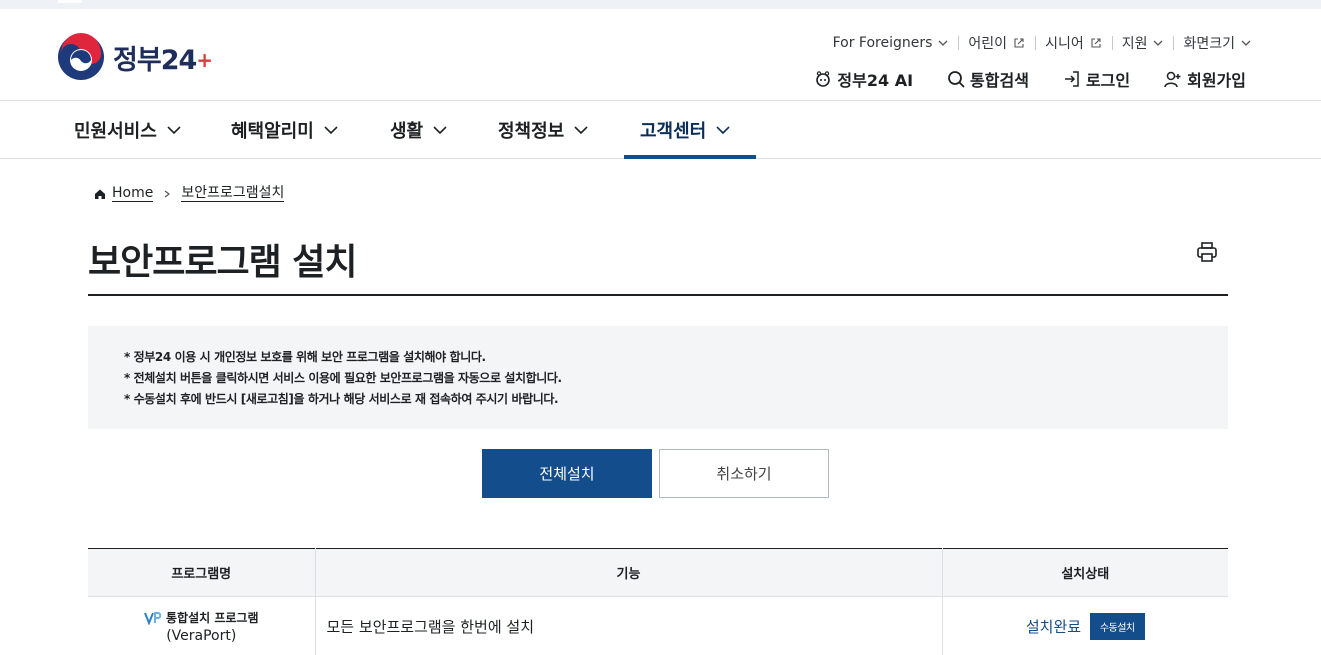 This screenshot has width=1321, height=655. I want to click on taegeuk-logo-icon, so click(81, 56).